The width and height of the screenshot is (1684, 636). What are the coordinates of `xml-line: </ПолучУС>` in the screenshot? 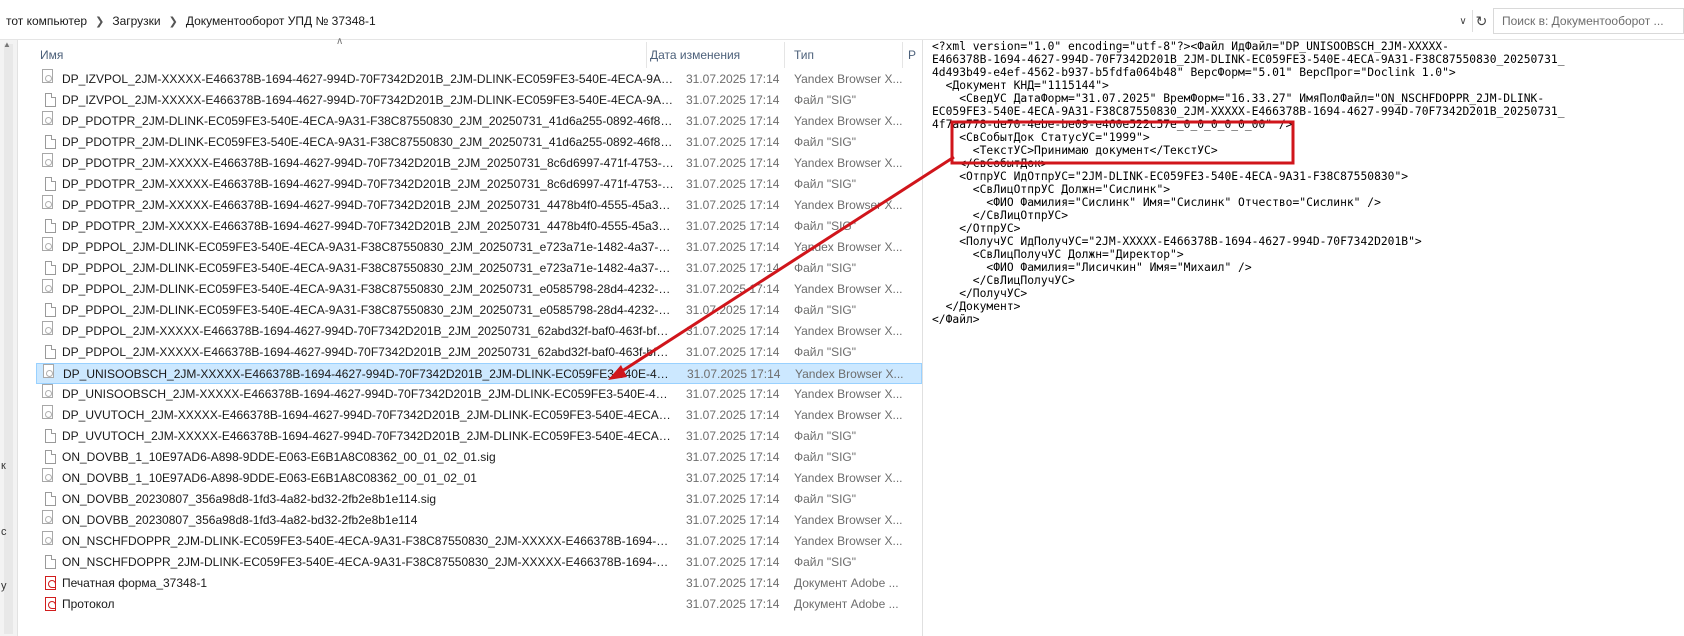 It's located at (980, 293).